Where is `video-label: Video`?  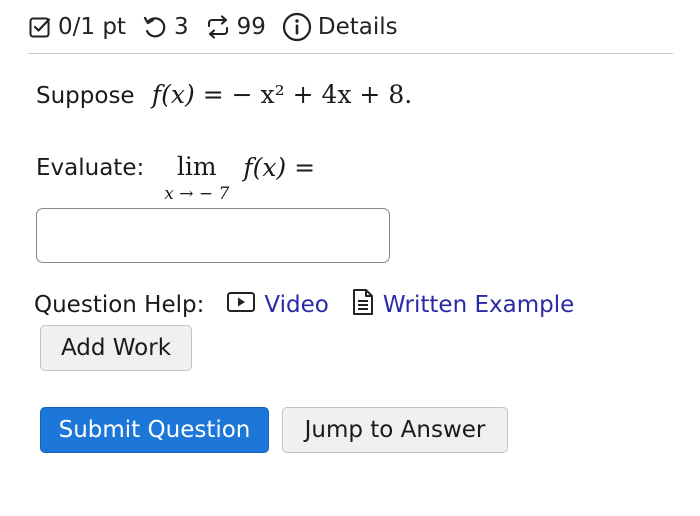 video-label: Video is located at coordinates (296, 305).